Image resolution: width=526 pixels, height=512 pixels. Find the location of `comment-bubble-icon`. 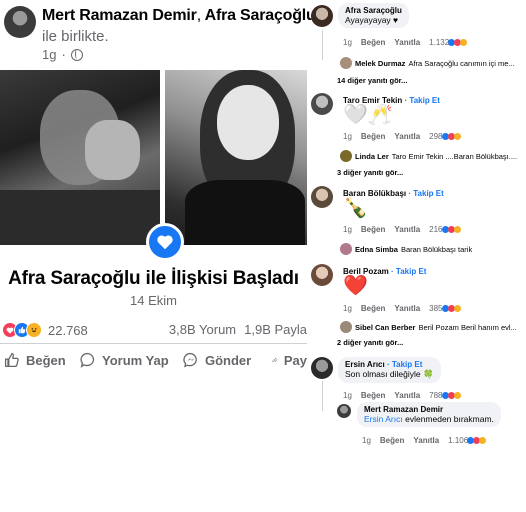

comment-bubble-icon is located at coordinates (87, 360).